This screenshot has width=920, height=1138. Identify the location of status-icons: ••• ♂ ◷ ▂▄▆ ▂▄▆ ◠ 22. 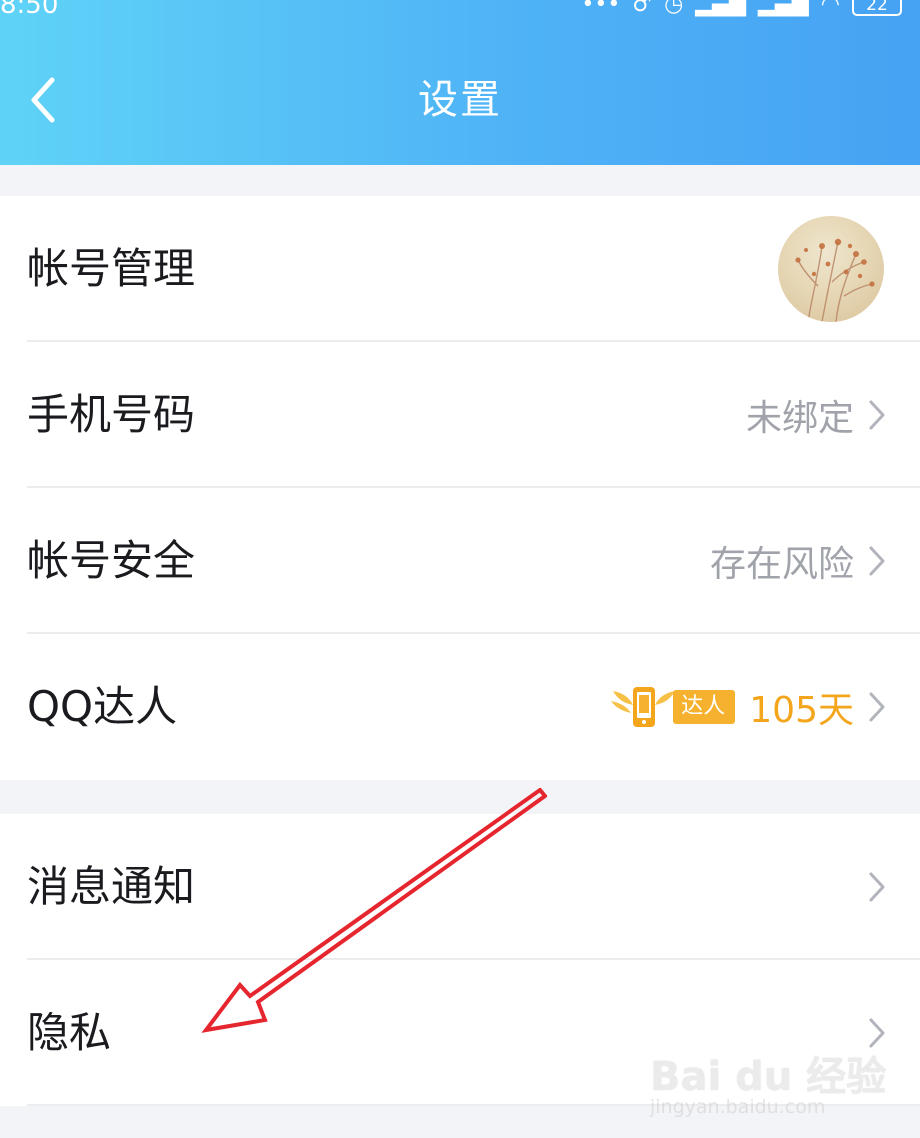
(741, 10).